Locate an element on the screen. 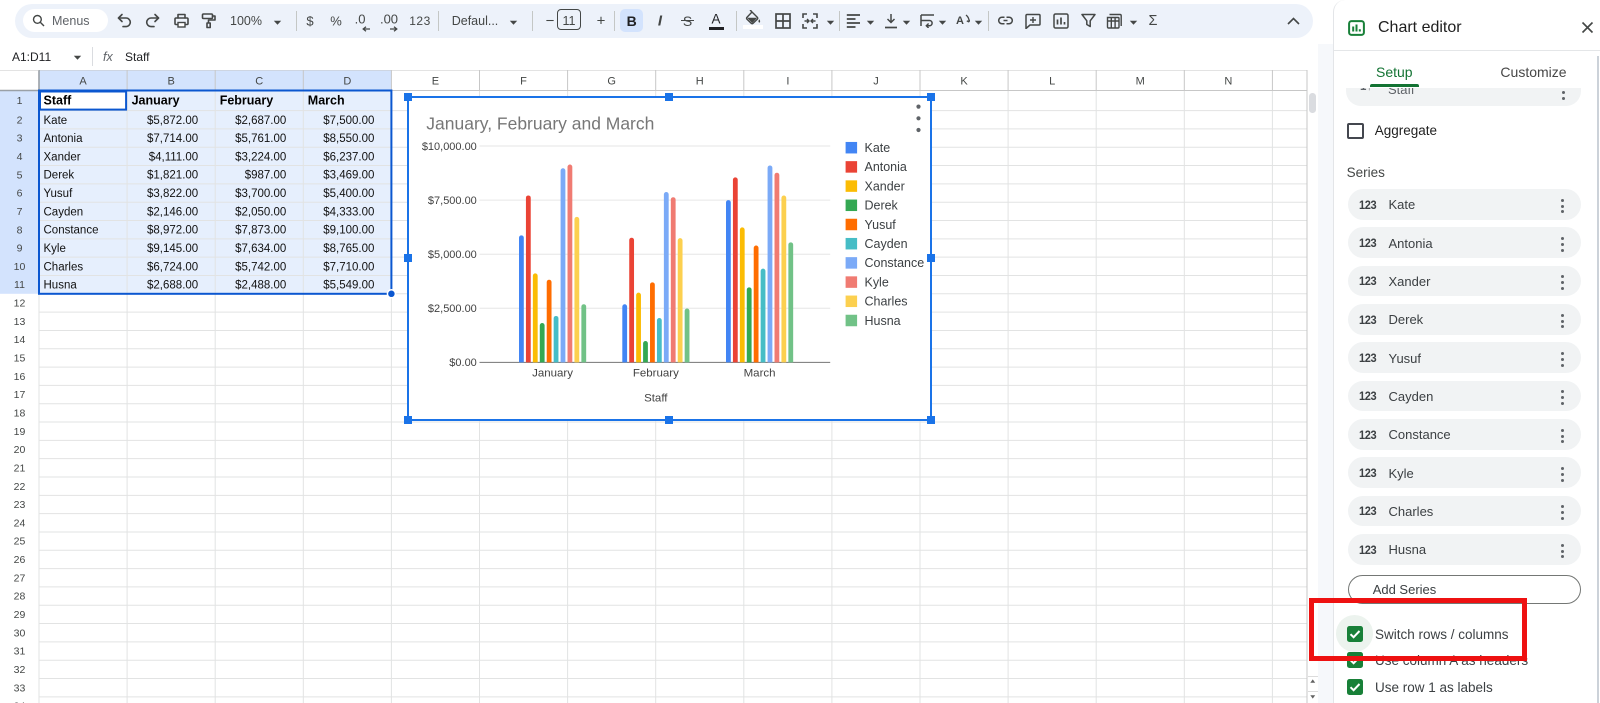 This screenshot has width=1600, height=703. svg-text: Xander is located at coordinates (62, 157).